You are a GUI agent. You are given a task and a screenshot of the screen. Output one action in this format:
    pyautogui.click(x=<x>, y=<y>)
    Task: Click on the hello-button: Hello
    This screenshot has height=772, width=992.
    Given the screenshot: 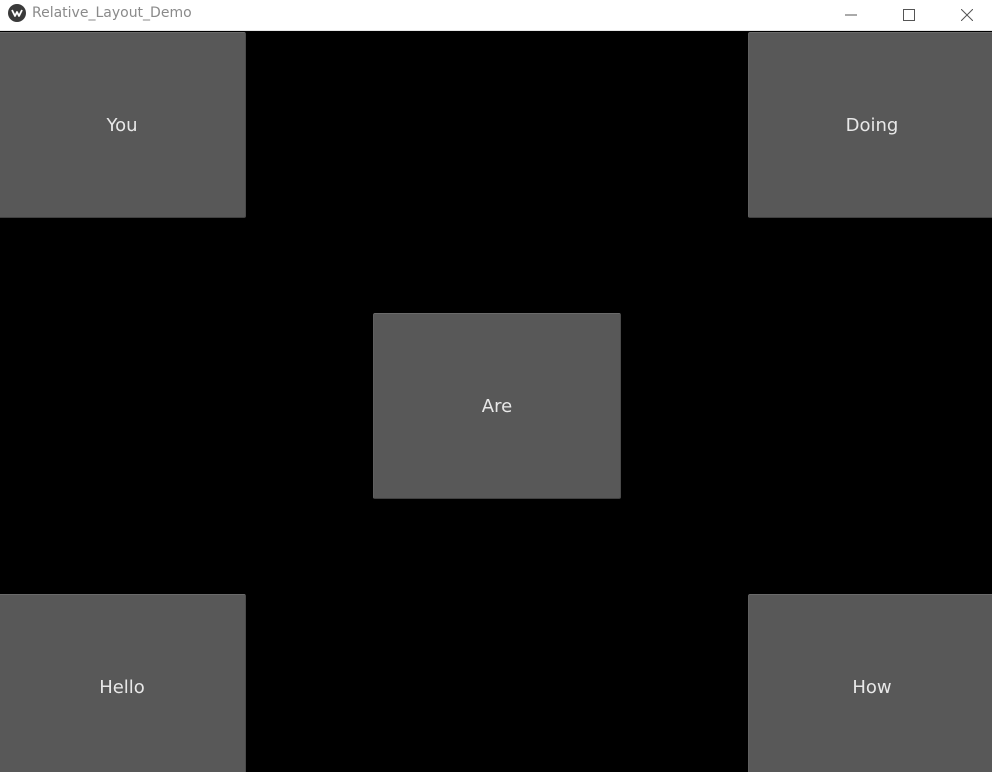 What is the action you would take?
    pyautogui.click(x=123, y=683)
    